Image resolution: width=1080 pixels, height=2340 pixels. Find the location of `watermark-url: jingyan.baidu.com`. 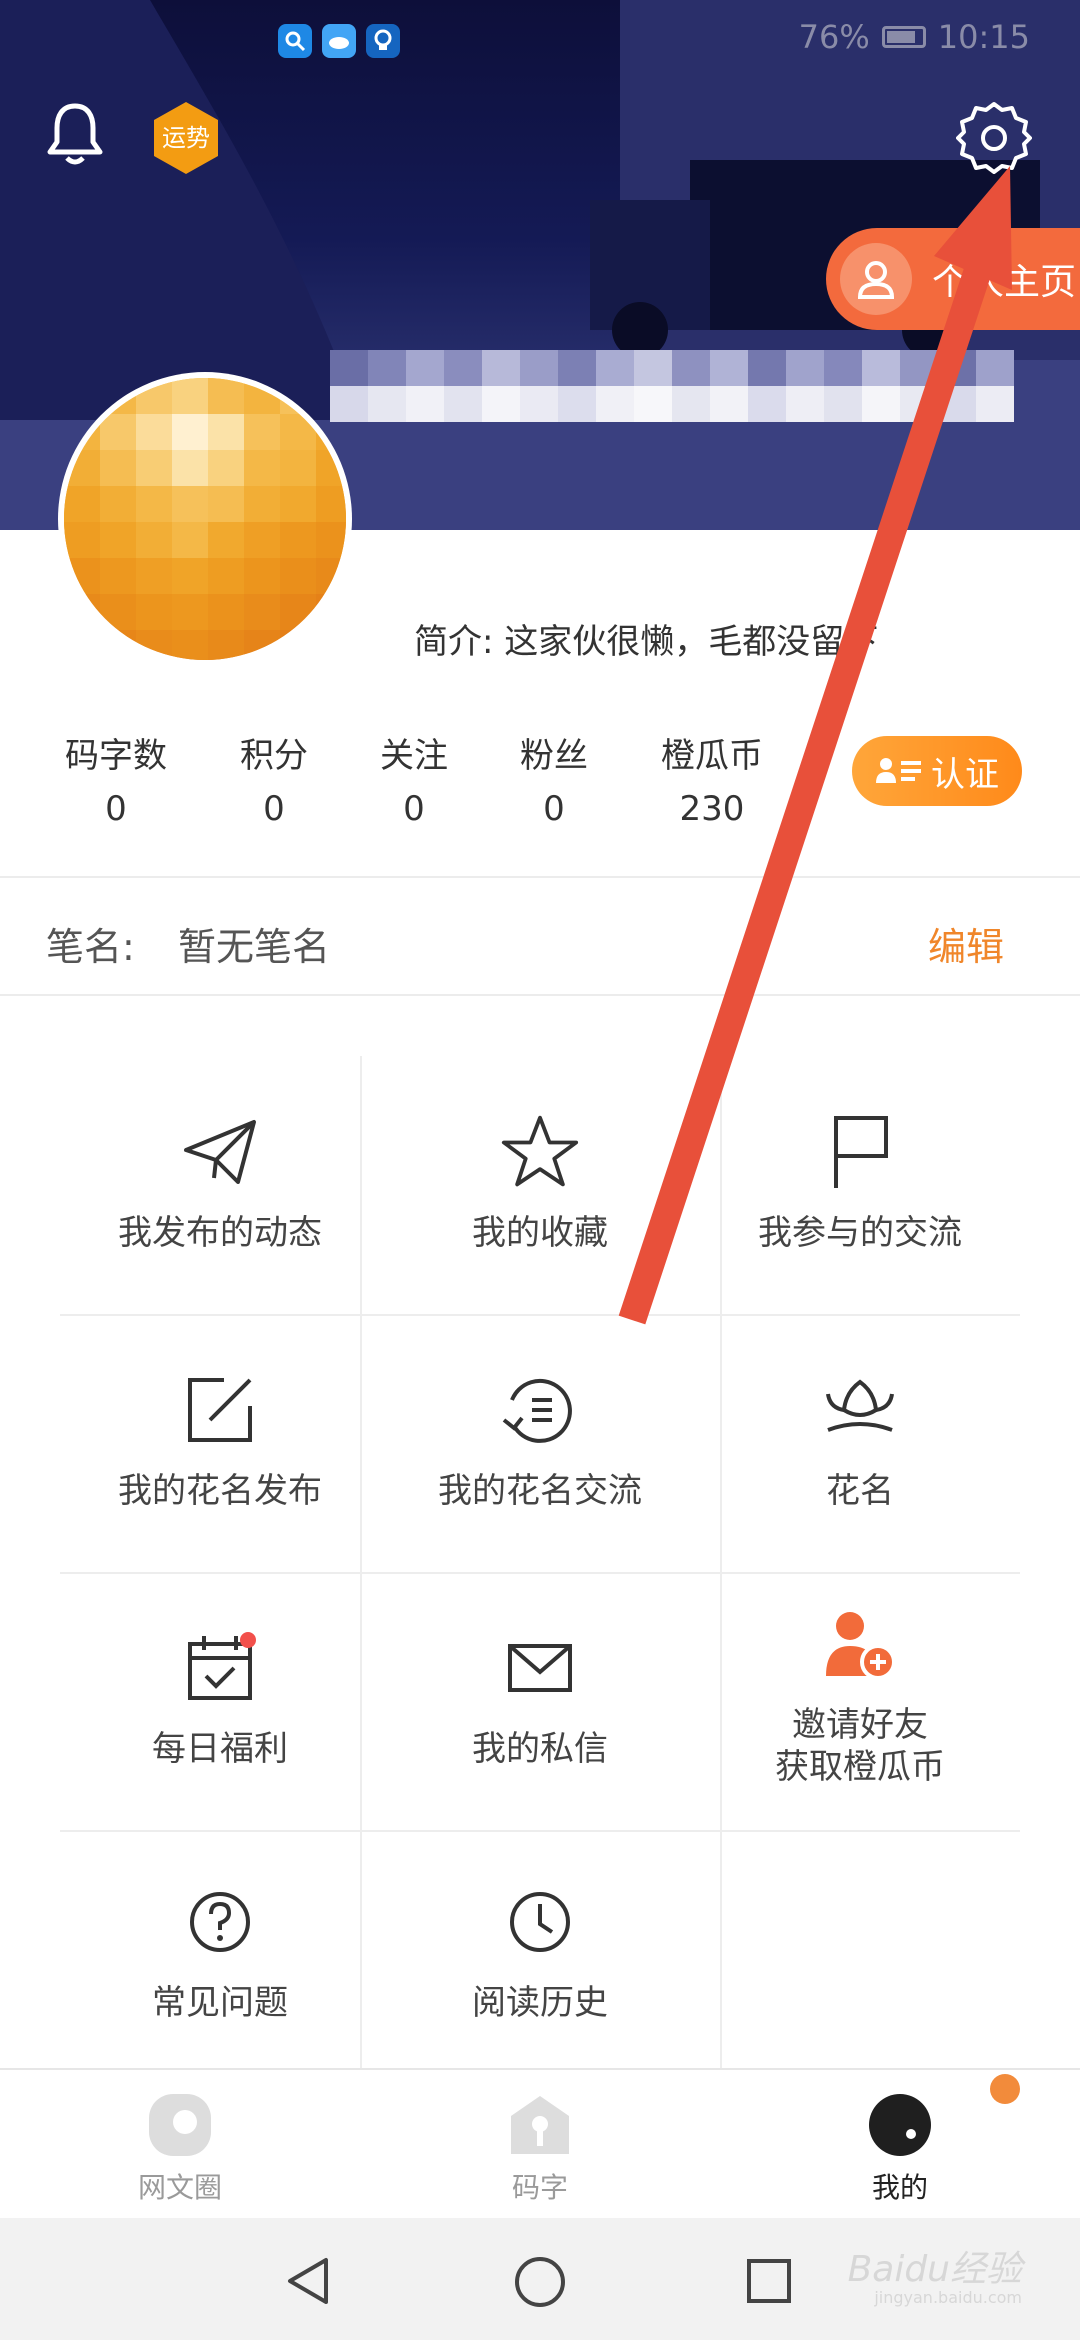

watermark-url: jingyan.baidu.com is located at coordinates (948, 2297).